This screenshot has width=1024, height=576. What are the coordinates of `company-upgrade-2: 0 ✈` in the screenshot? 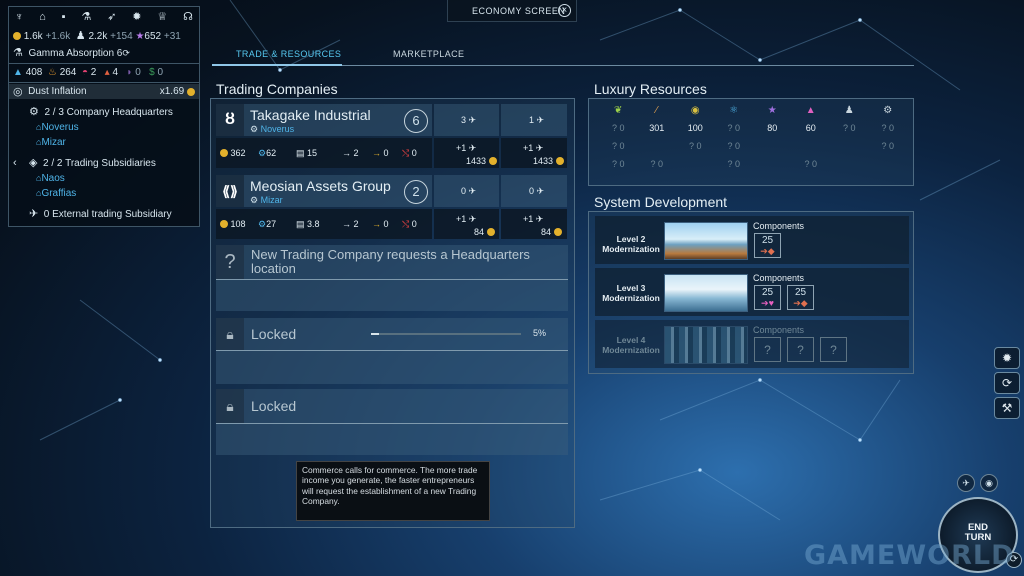 It's located at (534, 191).